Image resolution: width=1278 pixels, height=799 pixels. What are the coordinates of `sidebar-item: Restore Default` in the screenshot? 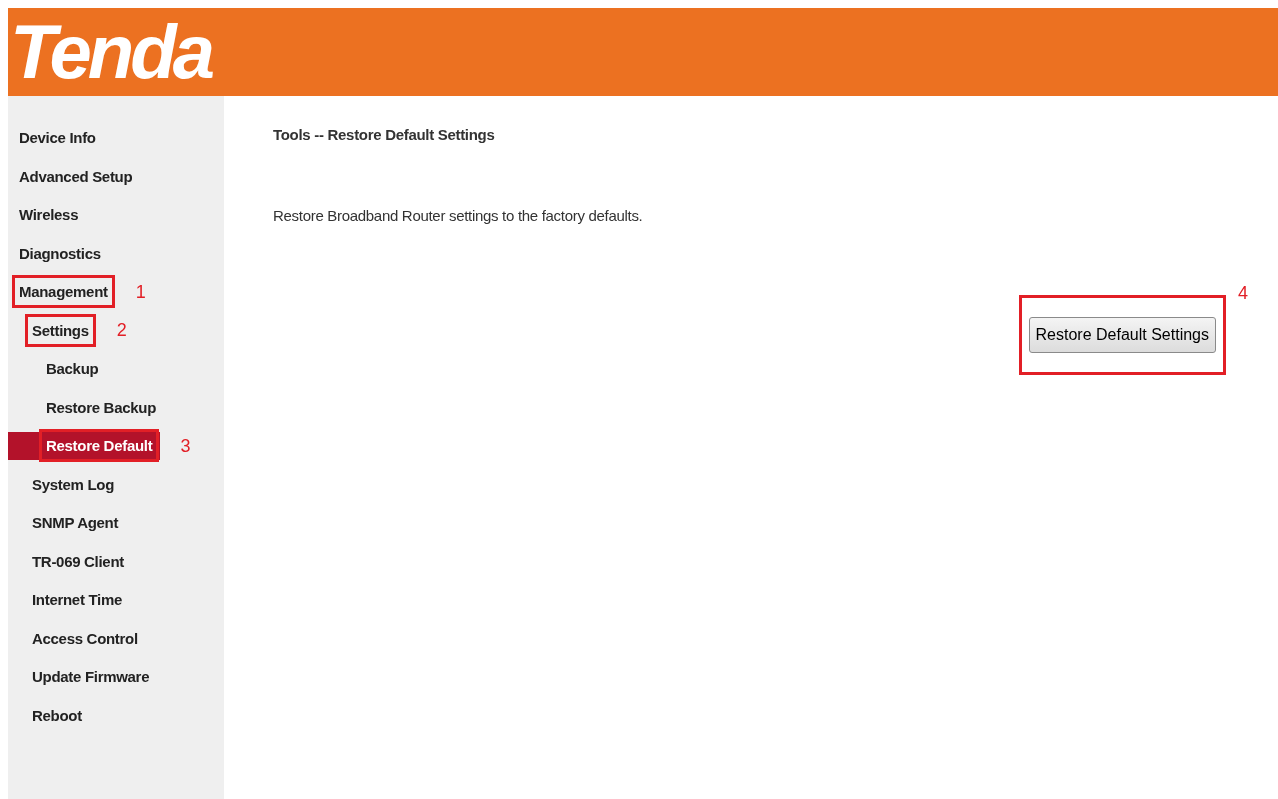 It's located at (84, 446).